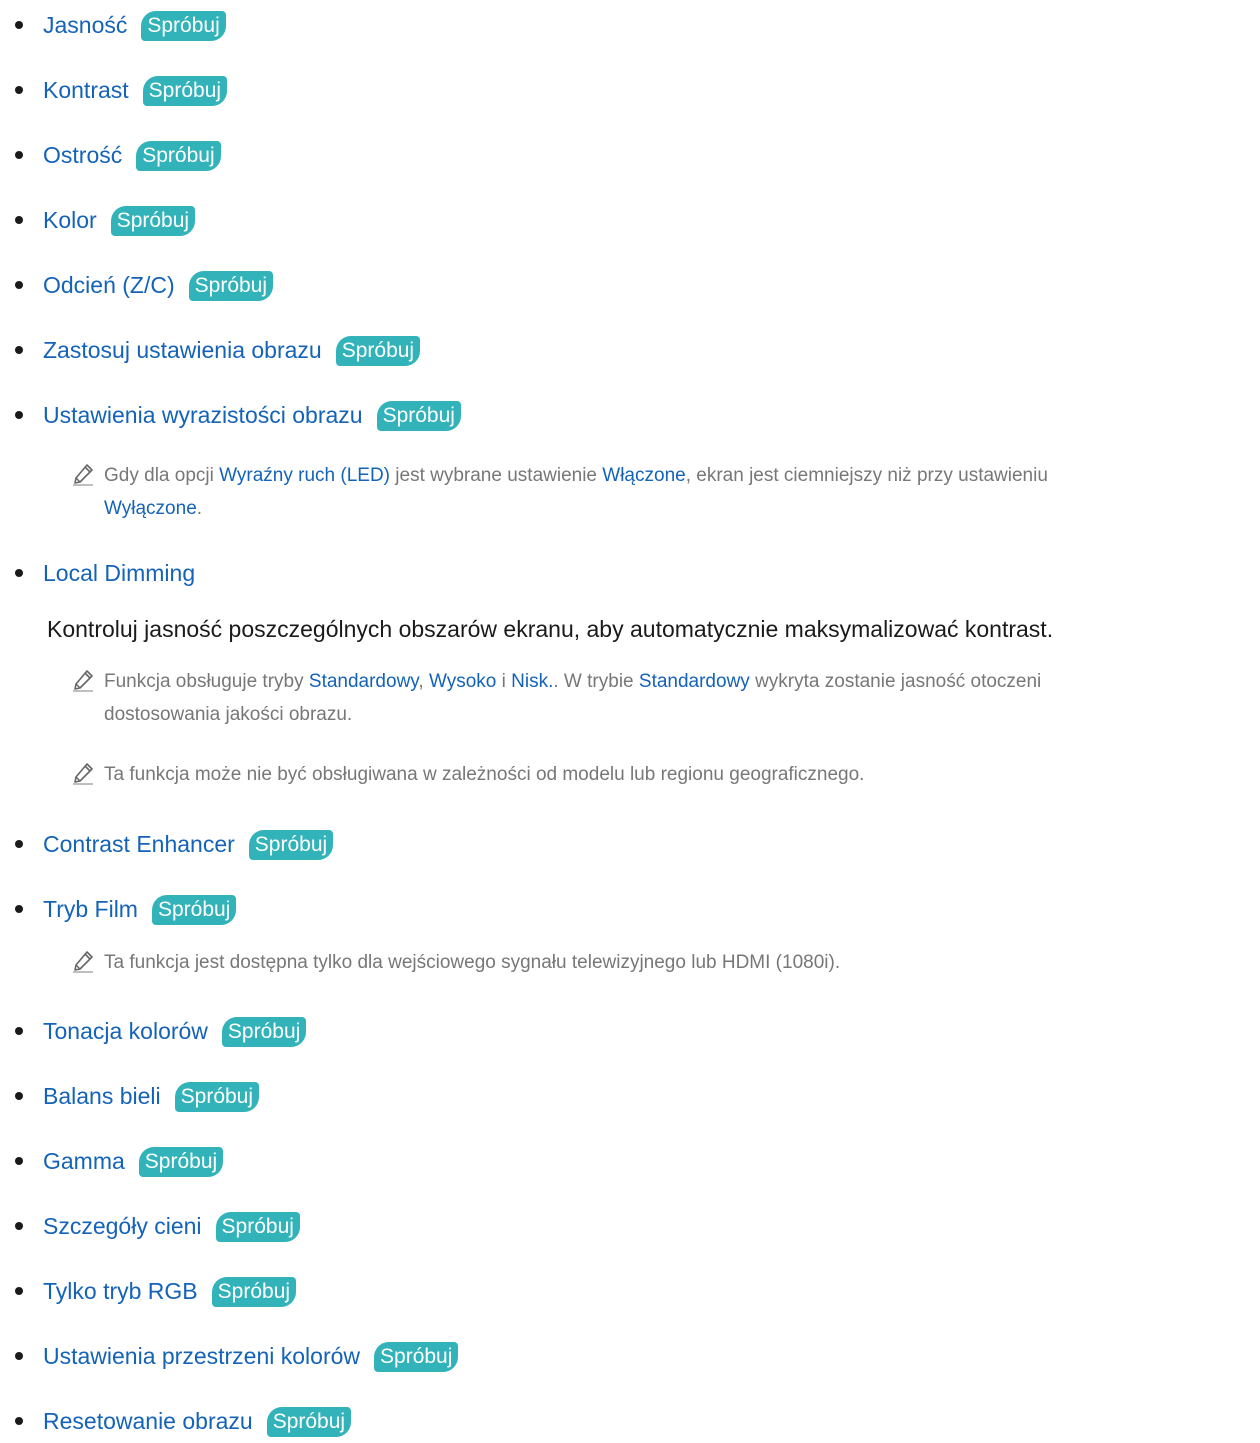  What do you see at coordinates (201, 1356) in the screenshot?
I see `color-space-settings-link: Ustawienia przestrzeni kolorów` at bounding box center [201, 1356].